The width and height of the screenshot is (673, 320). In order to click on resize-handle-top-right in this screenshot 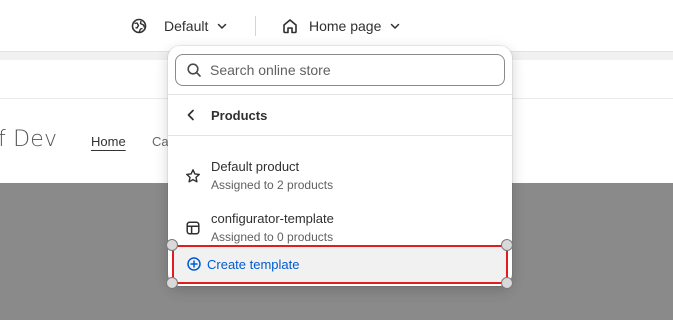, I will do `click(507, 245)`.